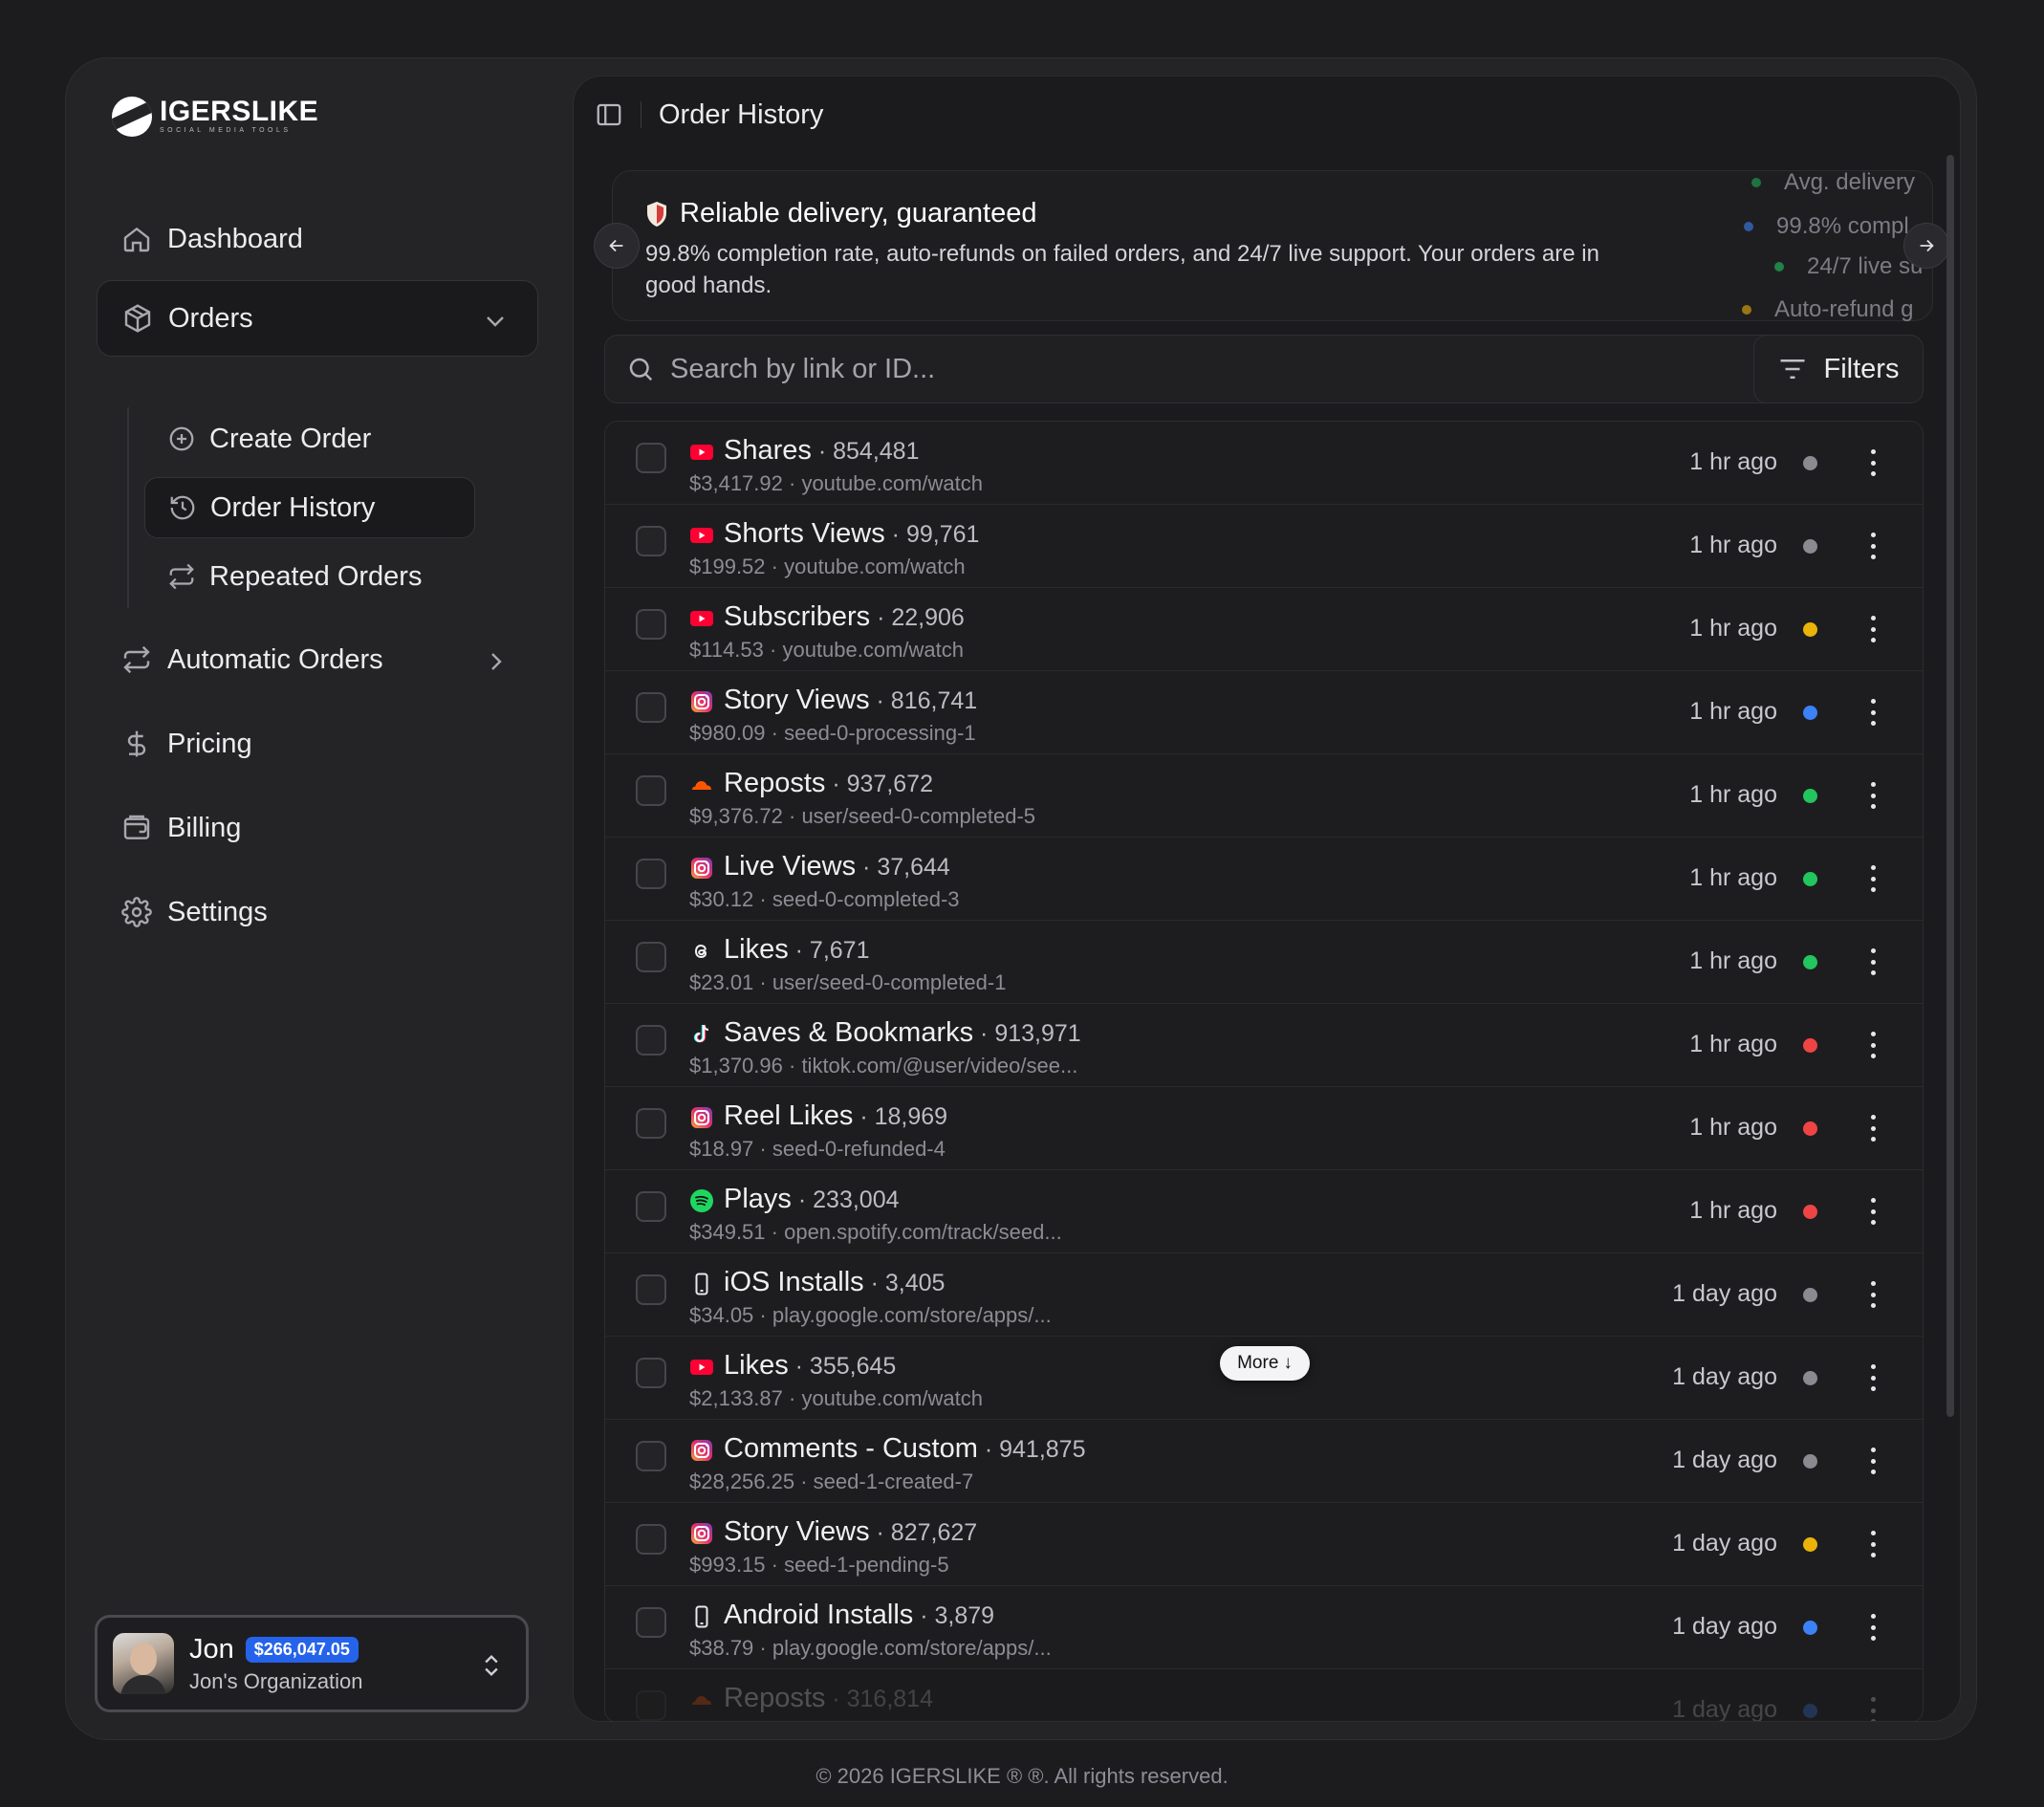 This screenshot has width=2044, height=1807. What do you see at coordinates (1792, 369) in the screenshot?
I see `filter-icon` at bounding box center [1792, 369].